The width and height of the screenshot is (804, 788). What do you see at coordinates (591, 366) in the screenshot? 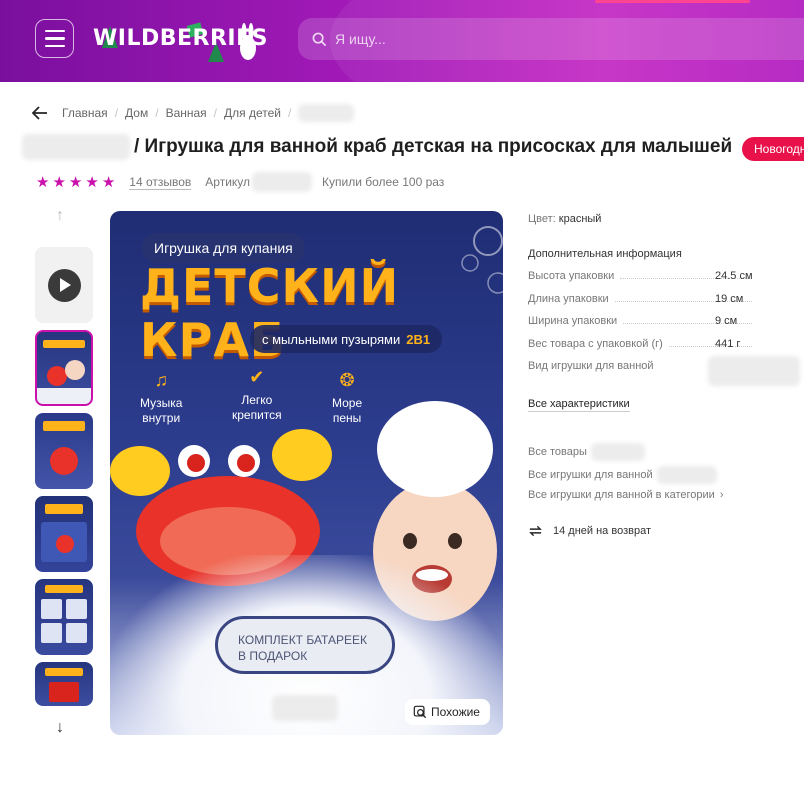
I see `spec-label: Вид игрушки для ванной` at bounding box center [591, 366].